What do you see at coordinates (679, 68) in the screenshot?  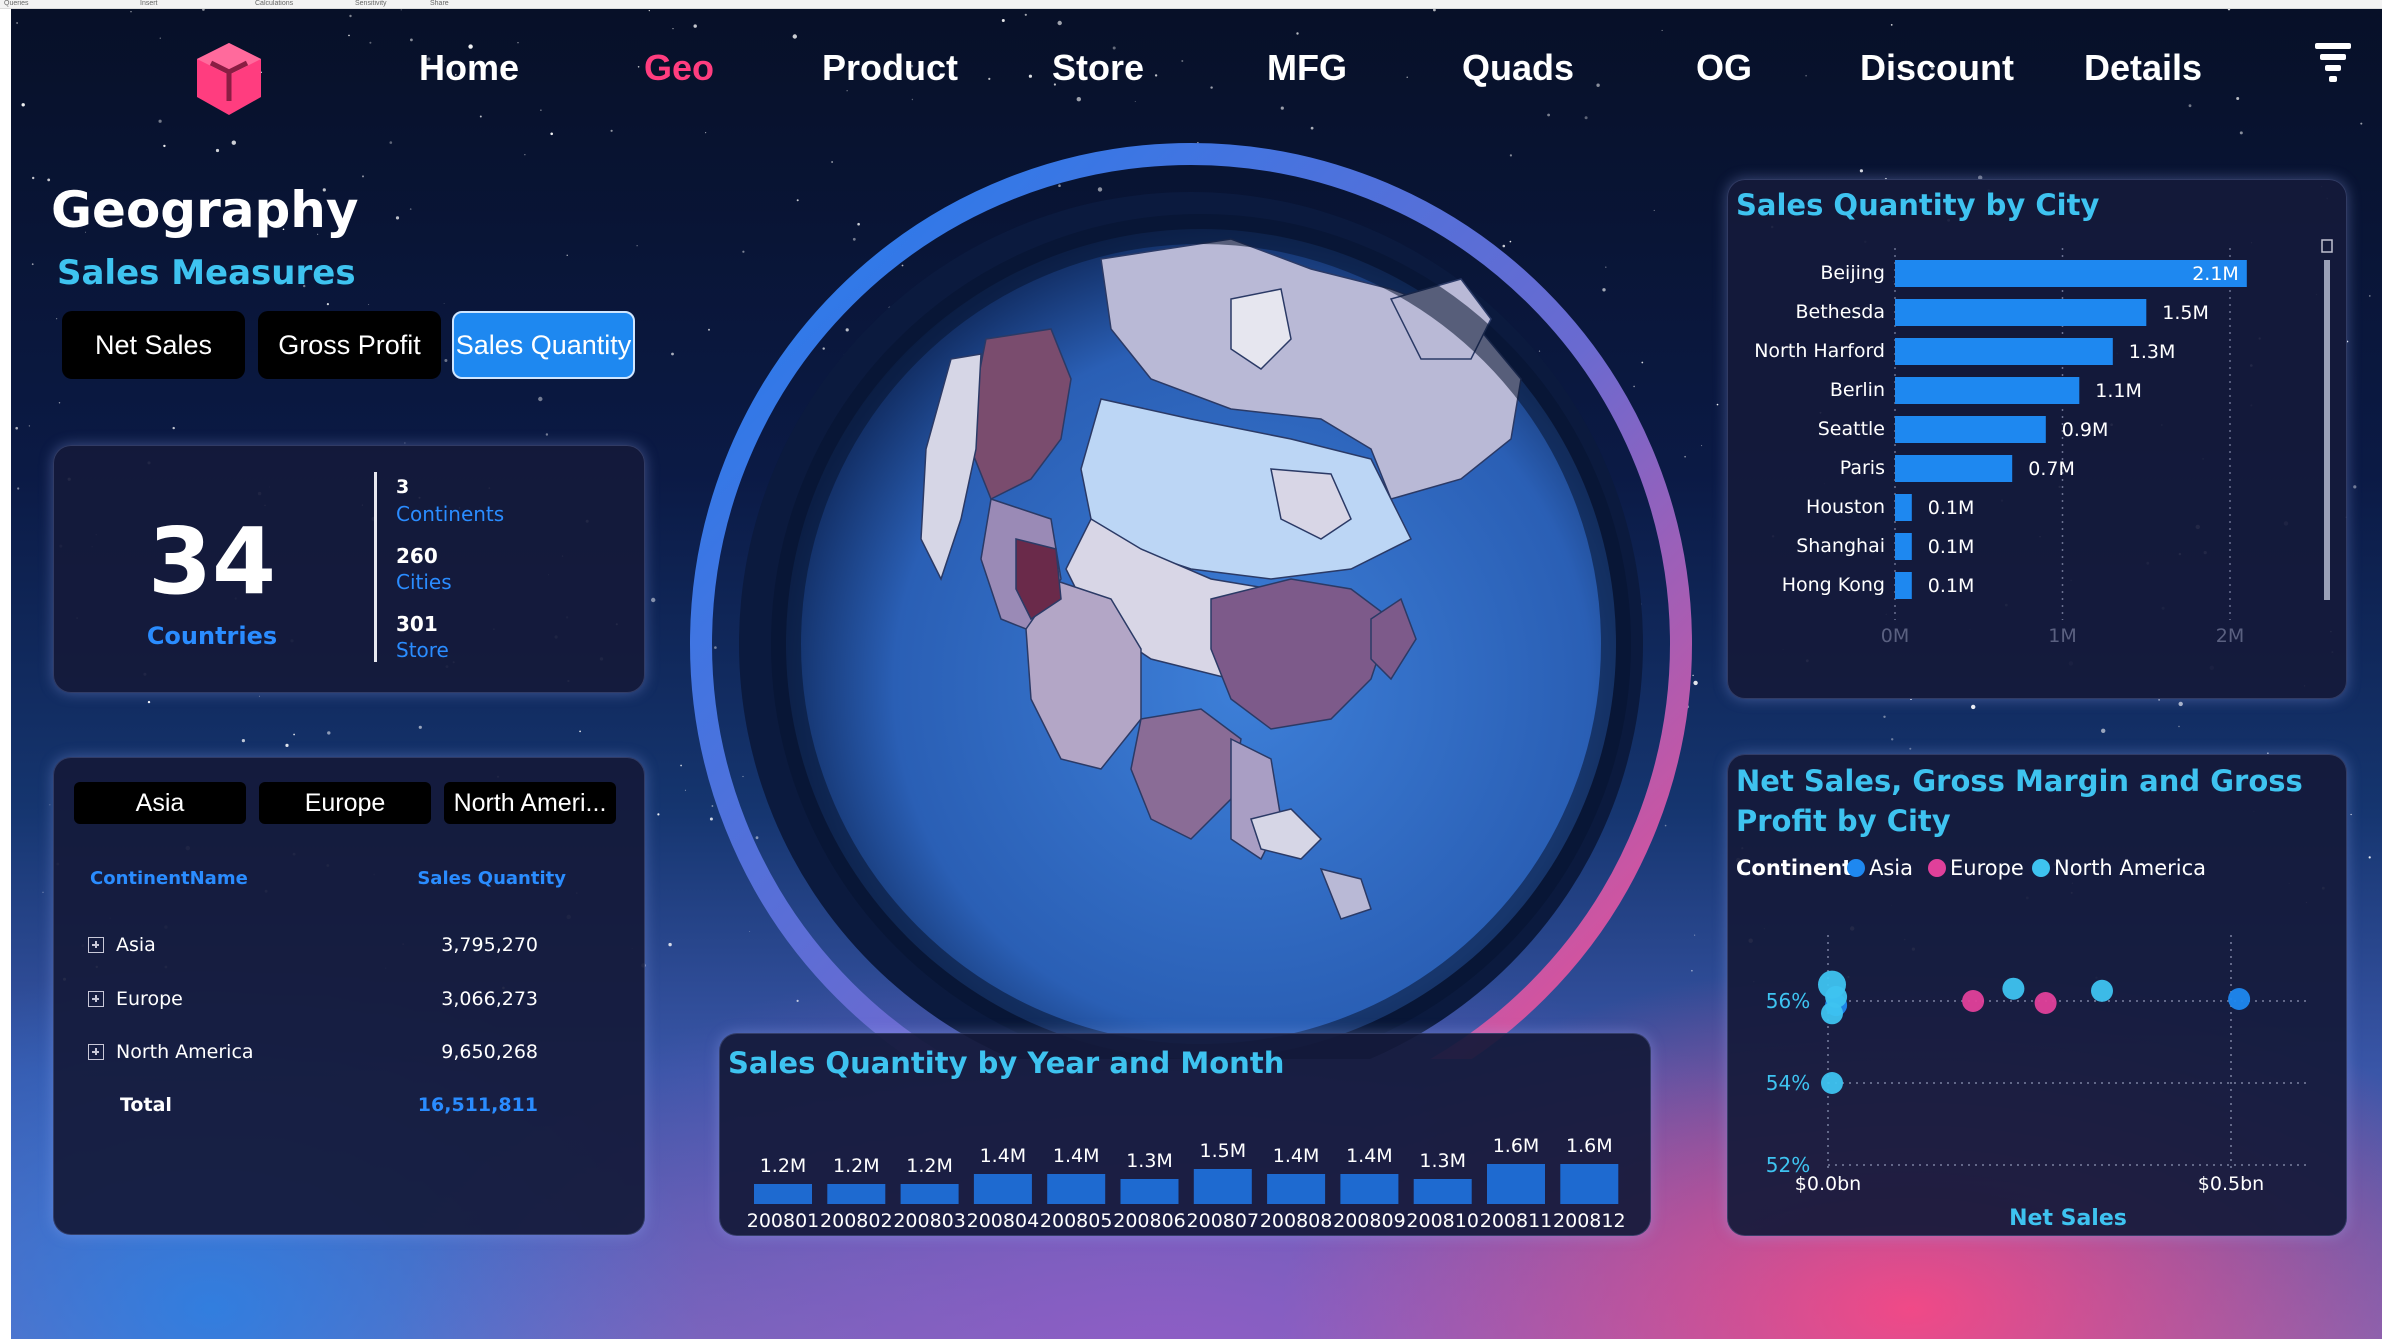 I see `nav-geo: Geo` at bounding box center [679, 68].